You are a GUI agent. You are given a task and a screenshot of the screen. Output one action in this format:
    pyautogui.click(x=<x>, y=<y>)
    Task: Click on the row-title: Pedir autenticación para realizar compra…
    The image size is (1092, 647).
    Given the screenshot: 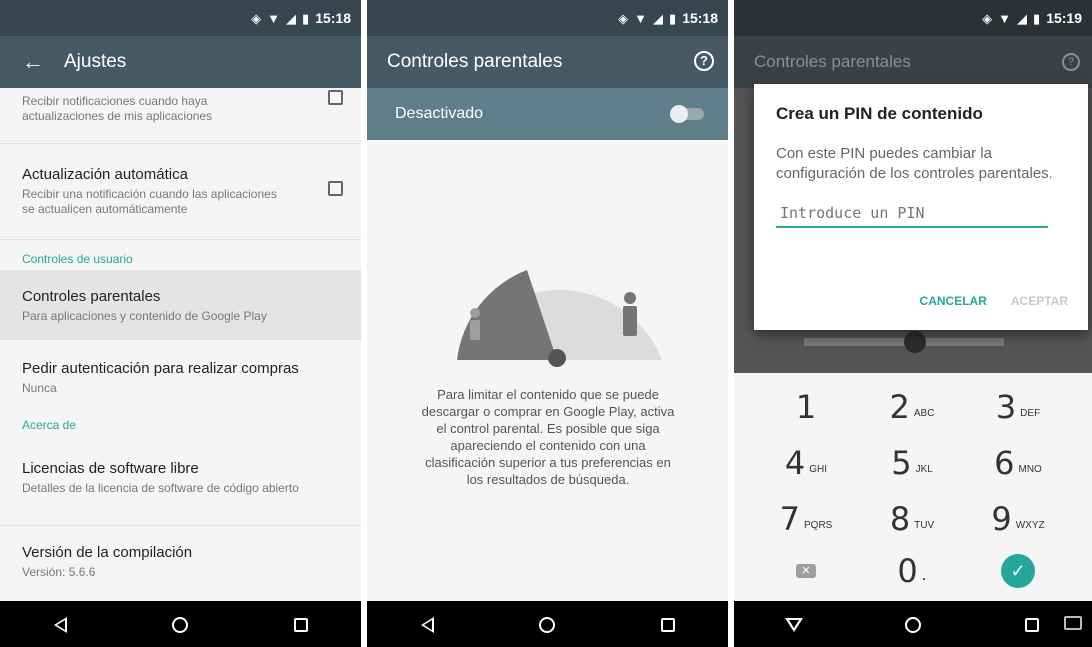 What is the action you would take?
    pyautogui.click(x=160, y=368)
    